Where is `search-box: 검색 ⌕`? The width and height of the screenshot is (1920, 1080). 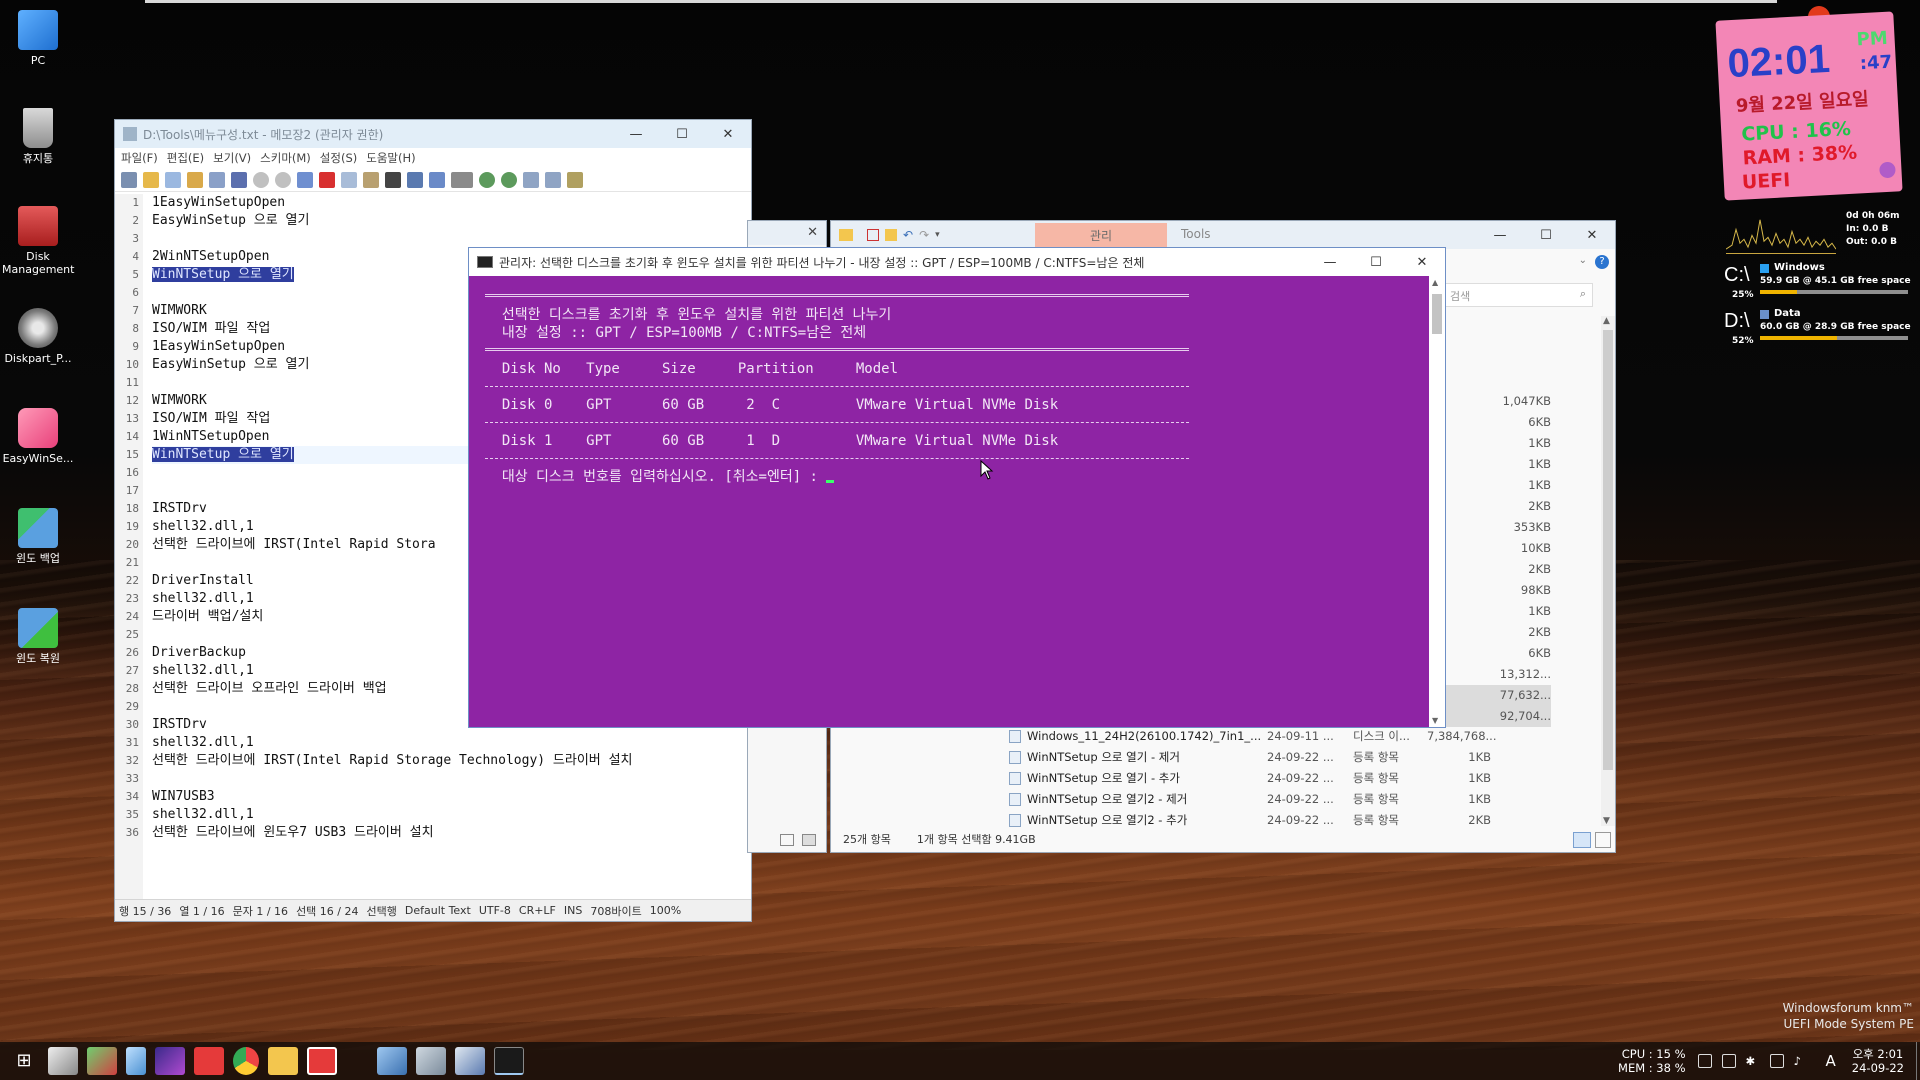 search-box: 검색 ⌕ is located at coordinates (1518, 295).